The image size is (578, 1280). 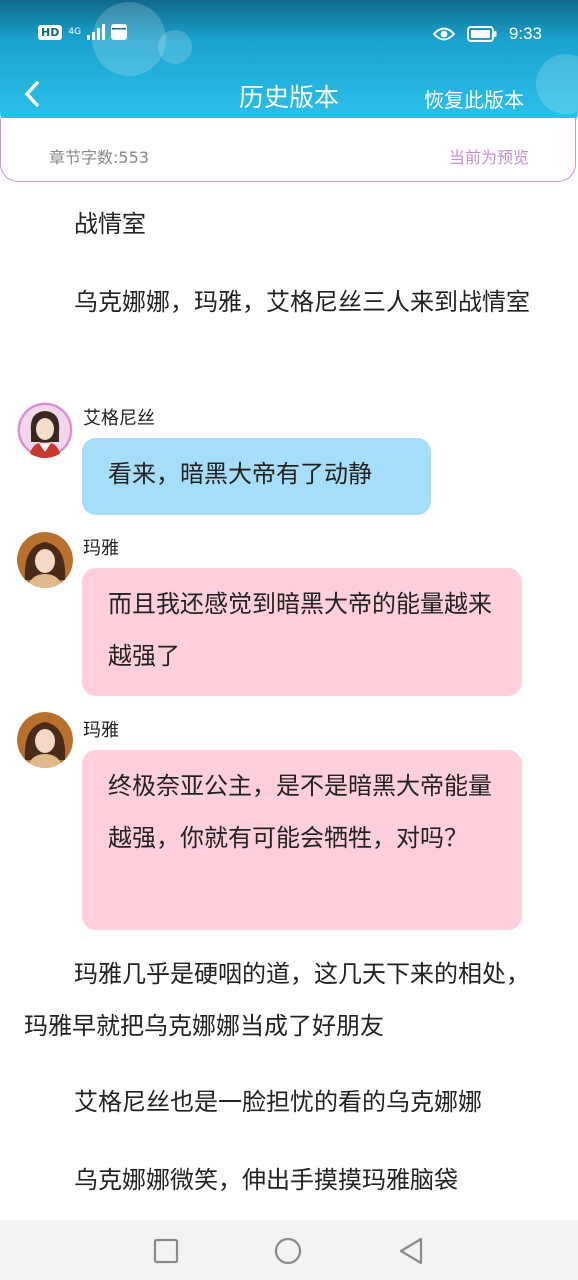 What do you see at coordinates (256, 476) in the screenshot?
I see `message-bubble: 看来，暗黑大帝有了动静` at bounding box center [256, 476].